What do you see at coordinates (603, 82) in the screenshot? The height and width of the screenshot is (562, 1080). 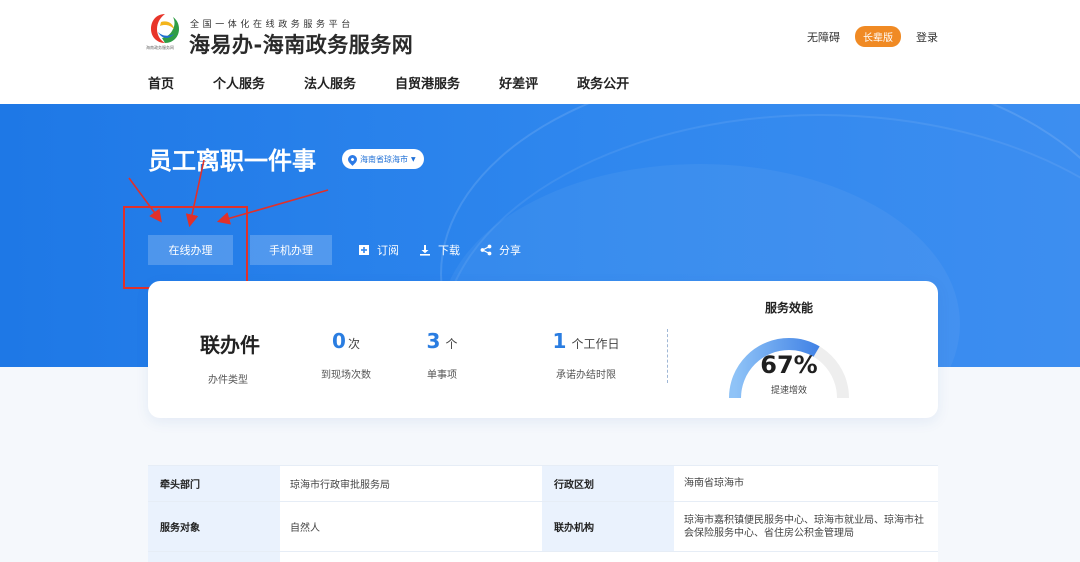 I see `nav-item-public-affairs: 政务公开` at bounding box center [603, 82].